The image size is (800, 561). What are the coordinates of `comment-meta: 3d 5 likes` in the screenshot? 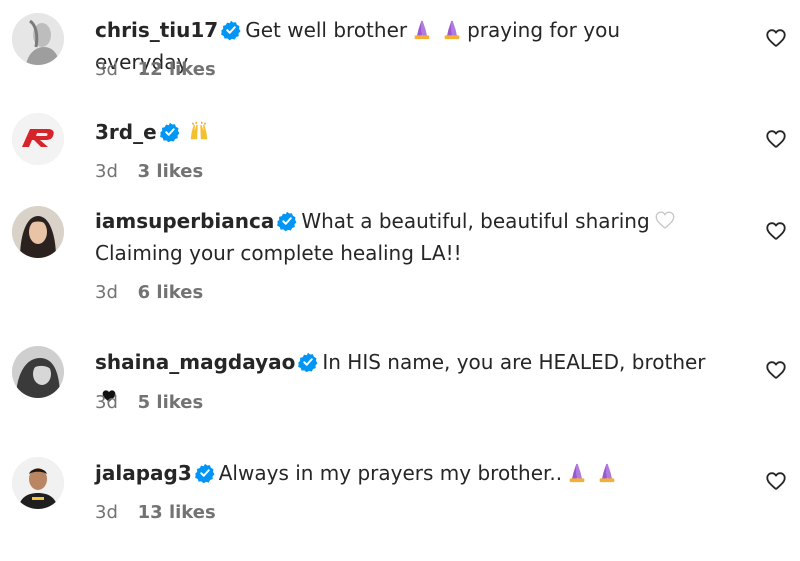 It's located at (149, 403).